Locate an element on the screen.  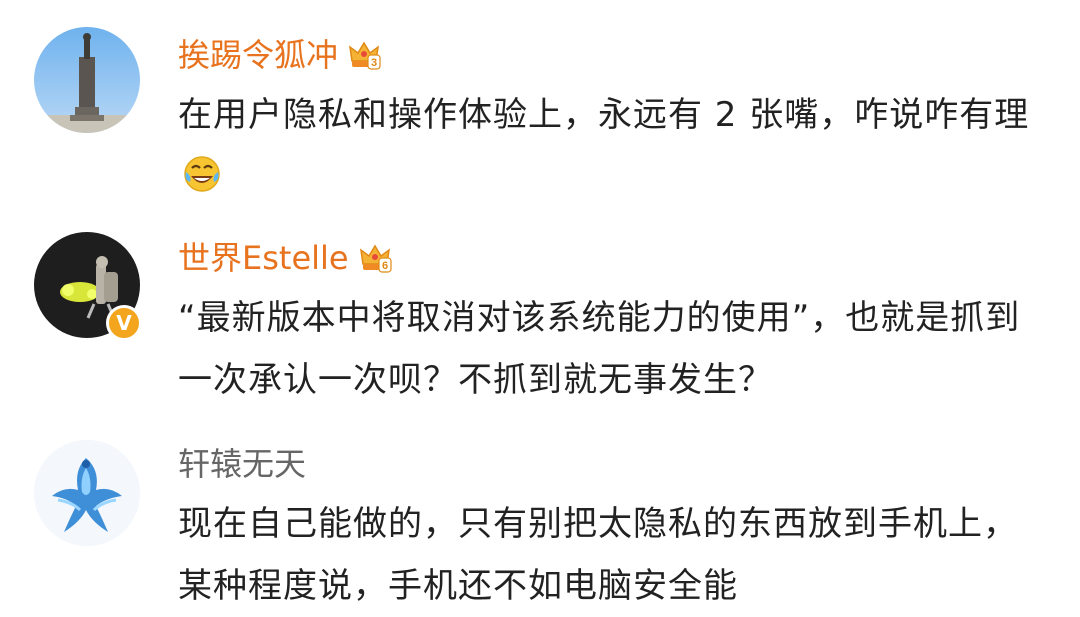
username: 世界Estelle is located at coordinates (263, 258).